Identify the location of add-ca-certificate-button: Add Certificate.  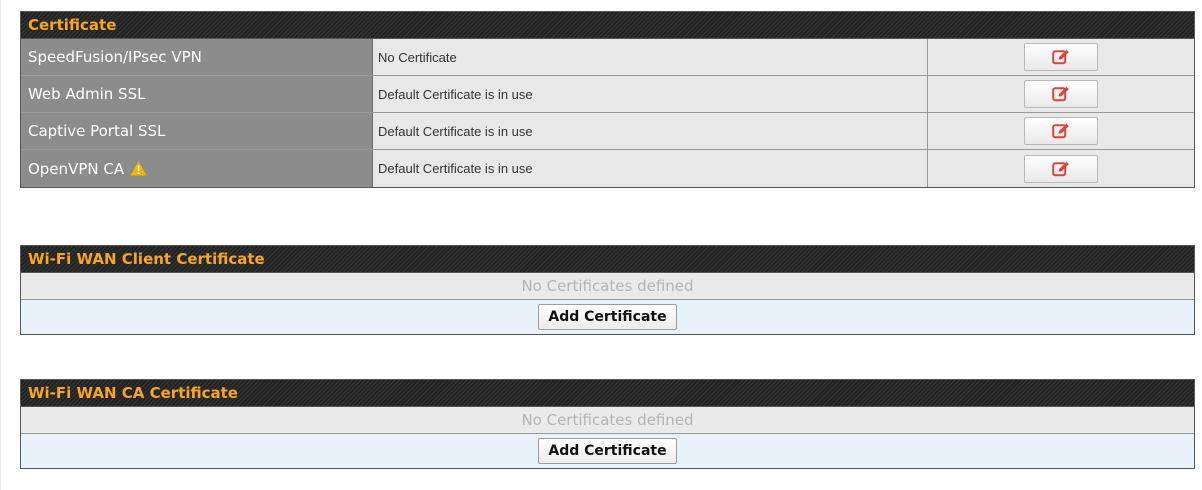
(607, 451).